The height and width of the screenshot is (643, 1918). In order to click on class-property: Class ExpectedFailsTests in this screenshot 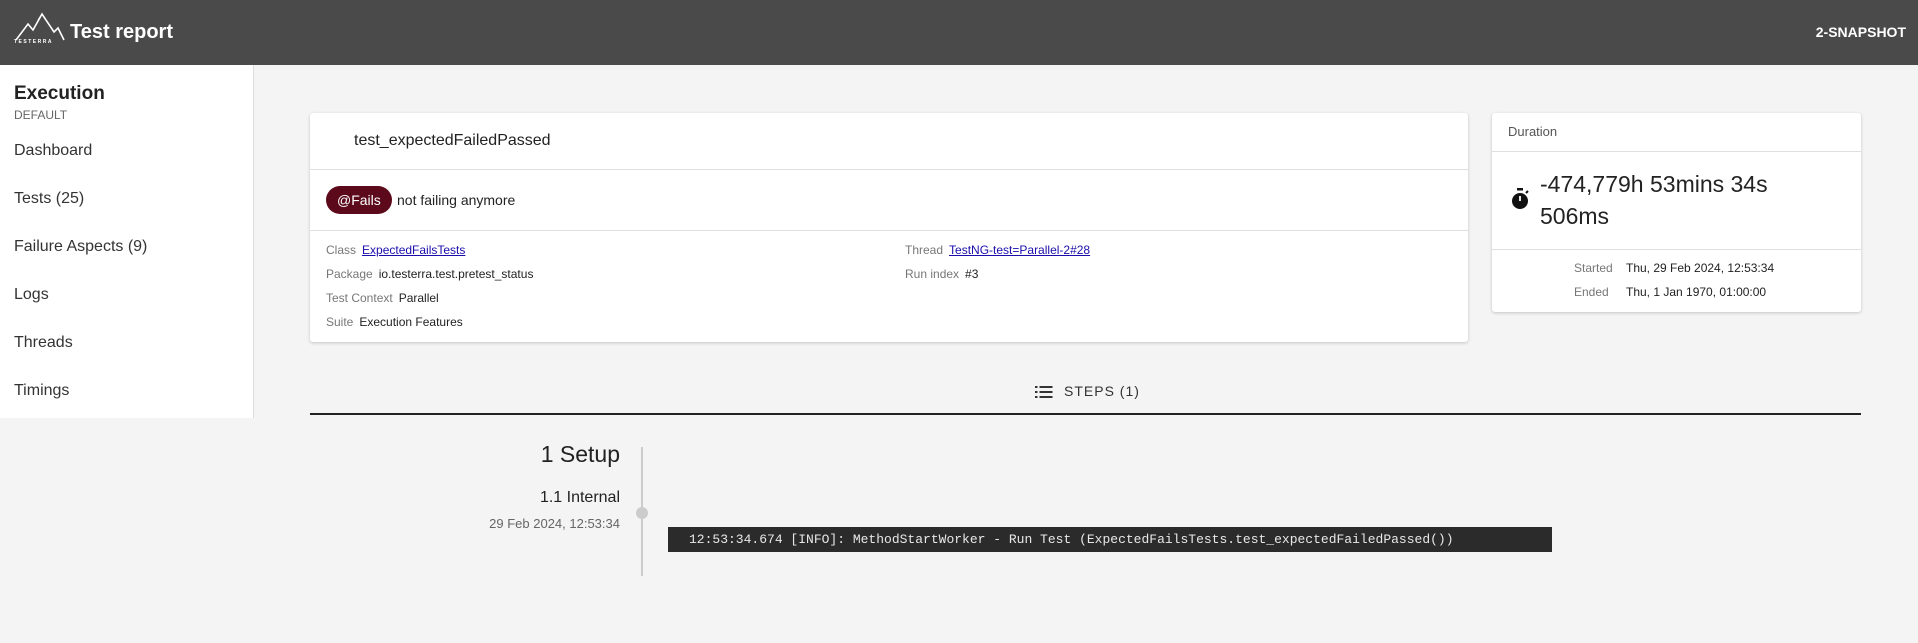, I will do `click(395, 250)`.